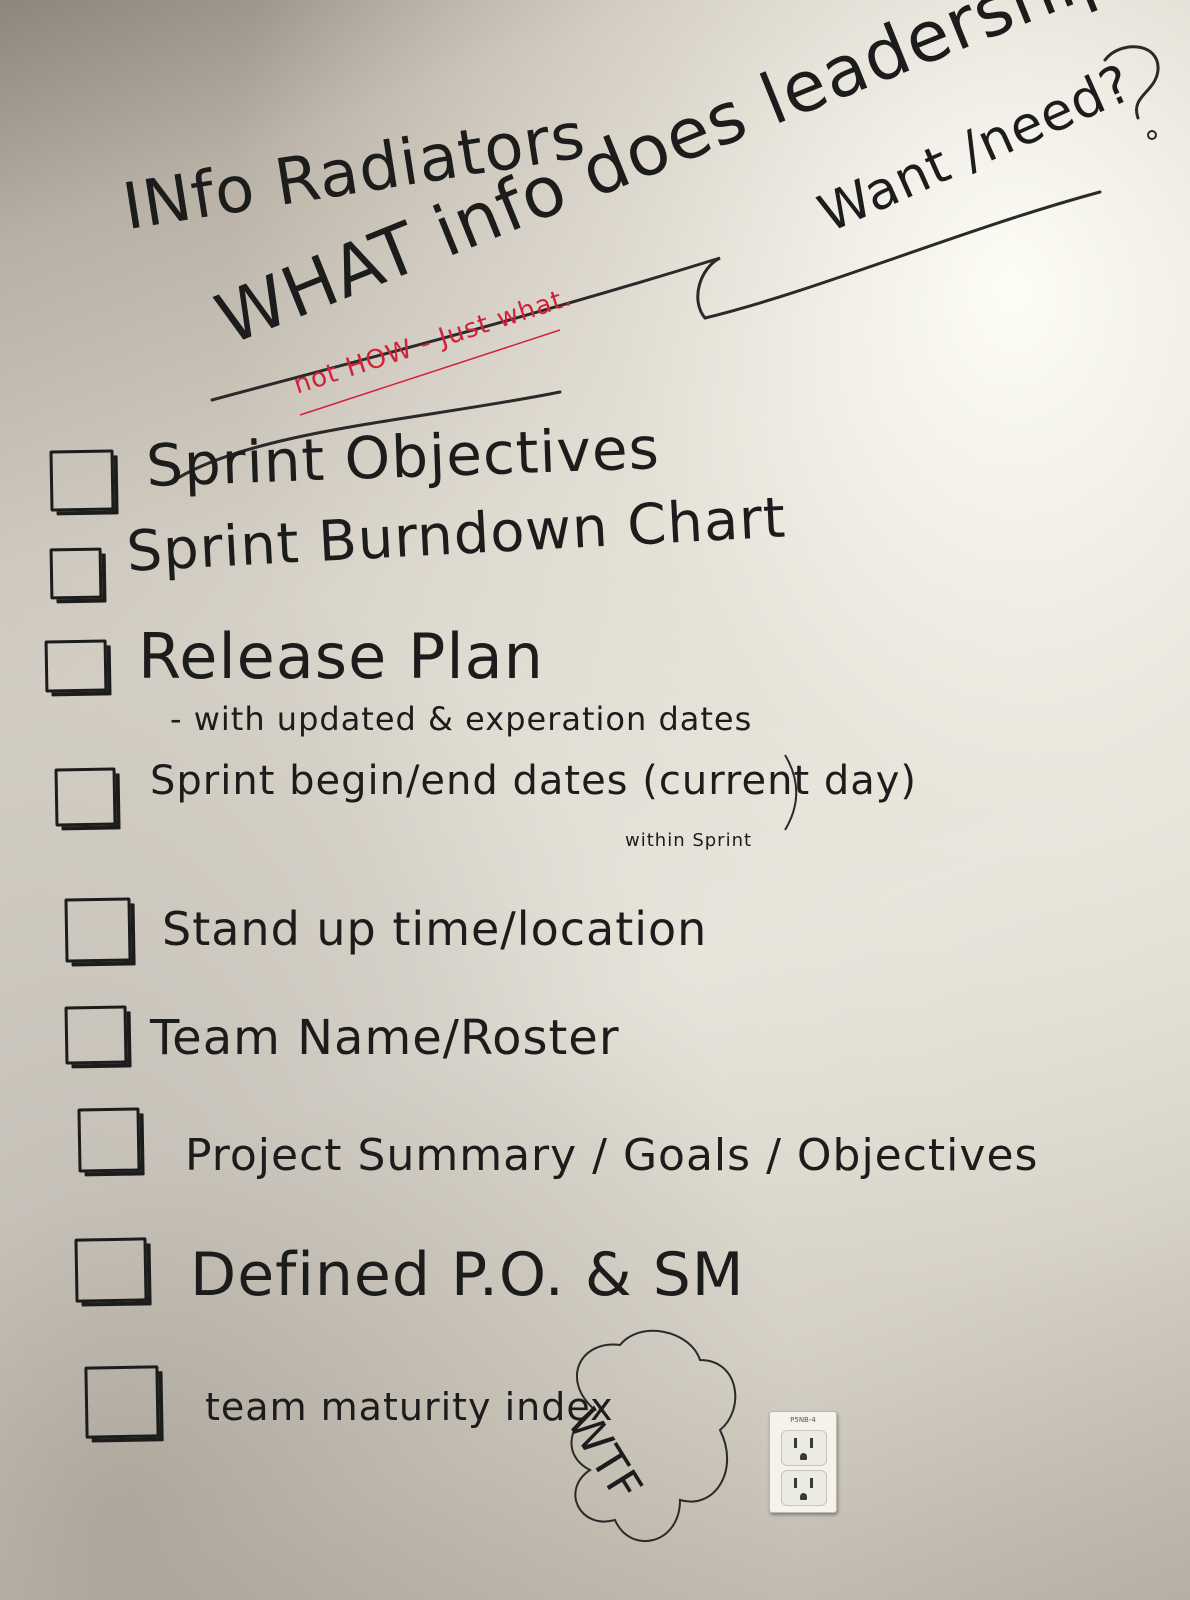 The height and width of the screenshot is (1600, 1190). Describe the element at coordinates (76, 573) in the screenshot. I see `checkbox-sprint-burndown` at that location.